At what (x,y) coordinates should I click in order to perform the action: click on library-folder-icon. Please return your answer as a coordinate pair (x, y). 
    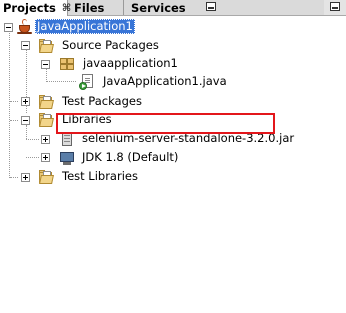
    Looking at the image, I should click on (46, 120).